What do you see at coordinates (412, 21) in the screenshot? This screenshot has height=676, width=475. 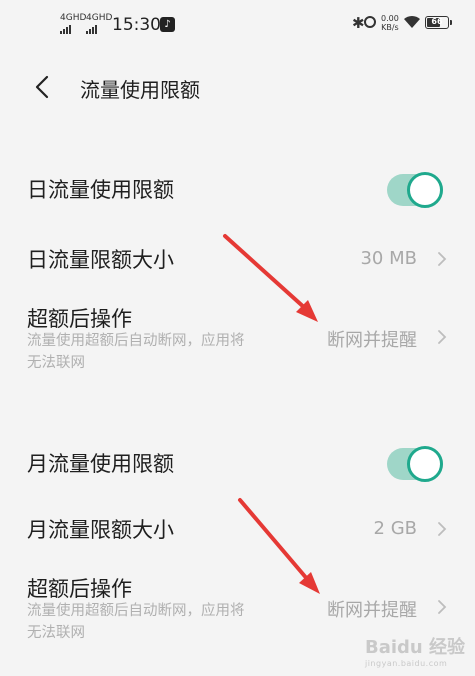 I see `wifi-icon` at bounding box center [412, 21].